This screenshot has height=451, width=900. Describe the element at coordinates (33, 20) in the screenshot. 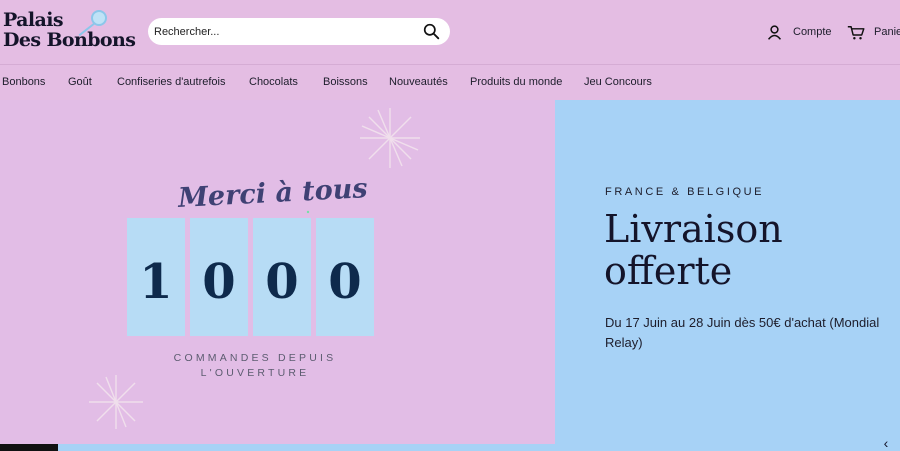

I see `logo-line-1: Palais` at that location.